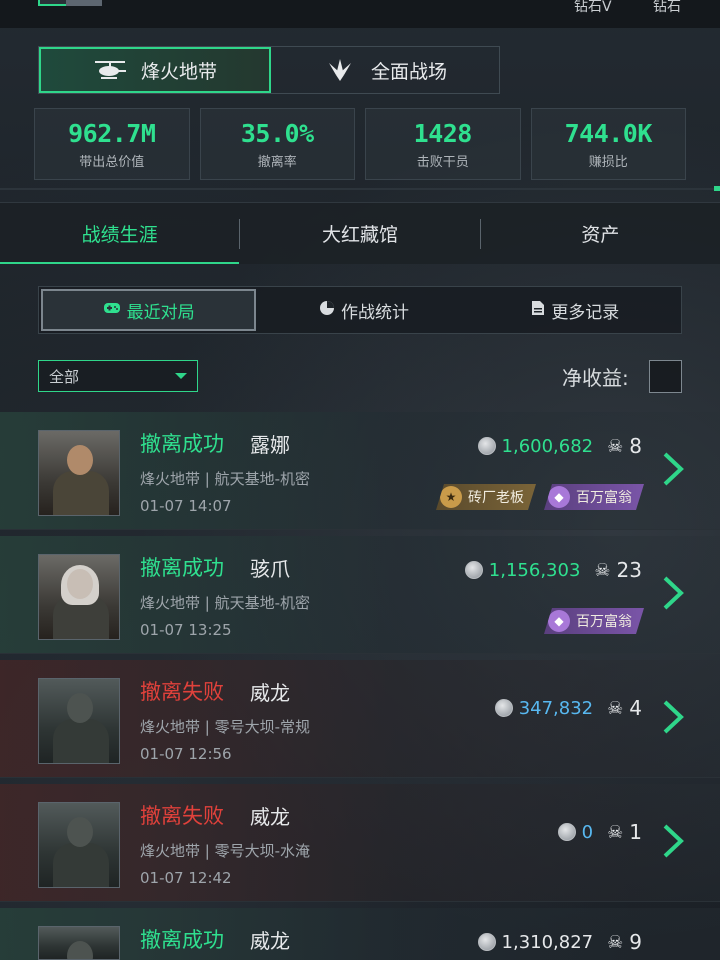 This screenshot has height=960, width=720. I want to click on badge-list: ◆ 百万富翁, so click(594, 621).